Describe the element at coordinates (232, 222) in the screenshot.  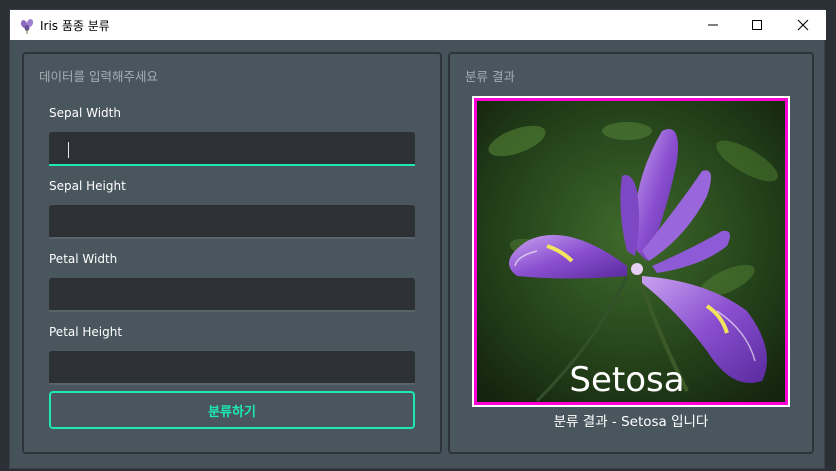
I see `sepal-height-input` at that location.